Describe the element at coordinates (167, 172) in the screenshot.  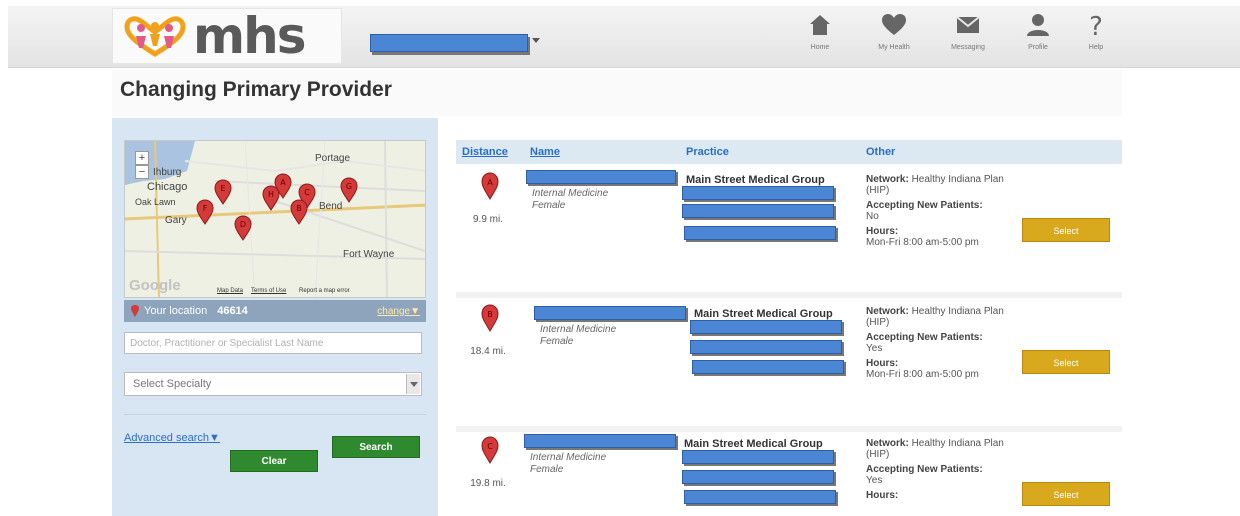
I see `map-label: Ihburg` at that location.